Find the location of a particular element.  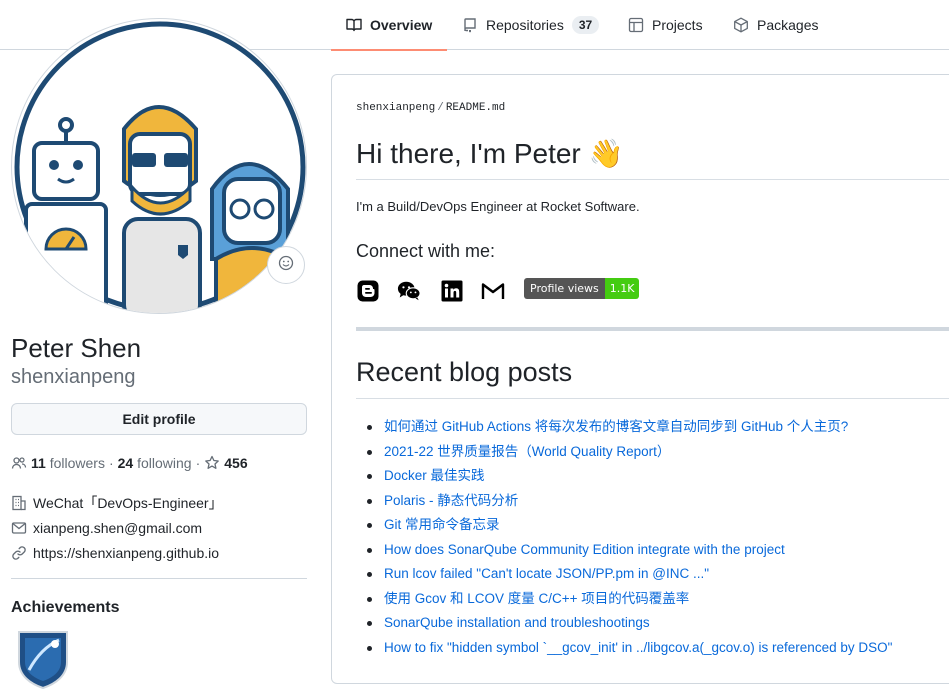

tab-projects: Projects is located at coordinates (665, 25).